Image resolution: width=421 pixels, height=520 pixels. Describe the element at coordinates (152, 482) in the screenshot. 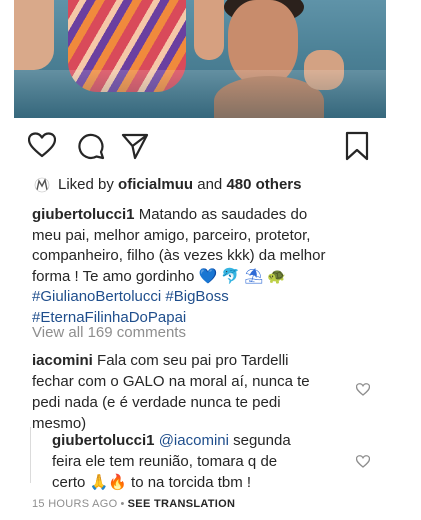

I see `reply-line: certo 🙏🔥 to na torcida tbm !` at that location.